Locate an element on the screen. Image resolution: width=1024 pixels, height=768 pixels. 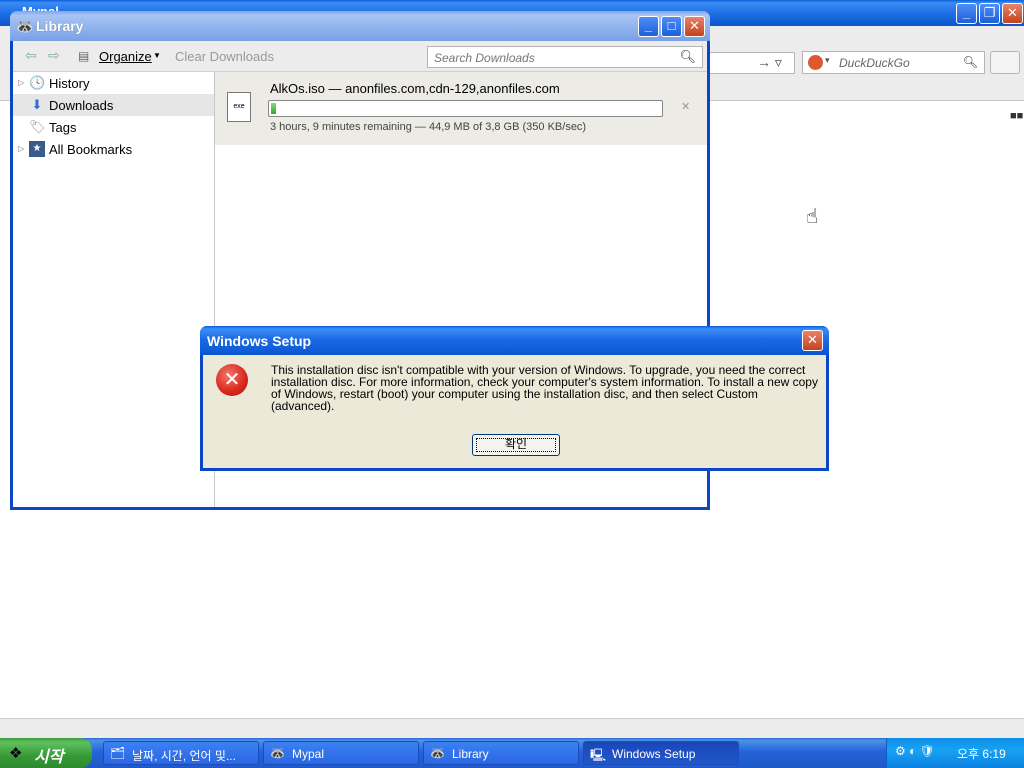
taskbar-button-windows-setup: 🖳 Windows Setup is located at coordinates (661, 753).